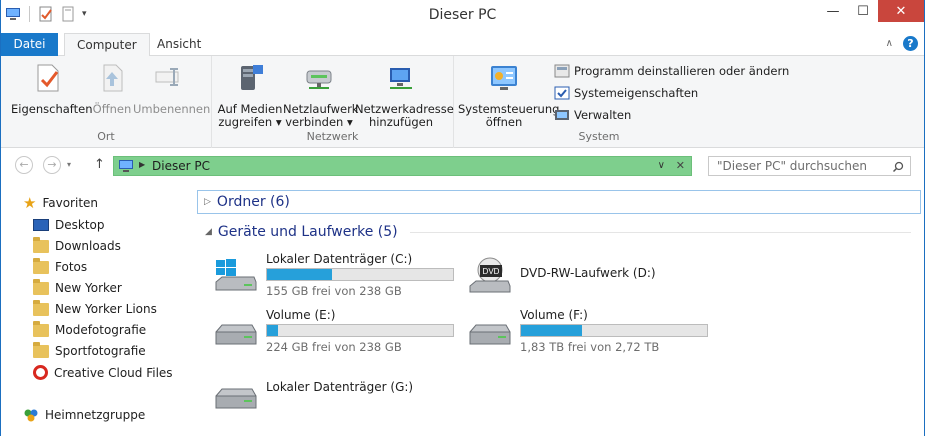 Image resolution: width=925 pixels, height=436 pixels. Describe the element at coordinates (48, 78) in the screenshot. I see `properties-icon` at that location.